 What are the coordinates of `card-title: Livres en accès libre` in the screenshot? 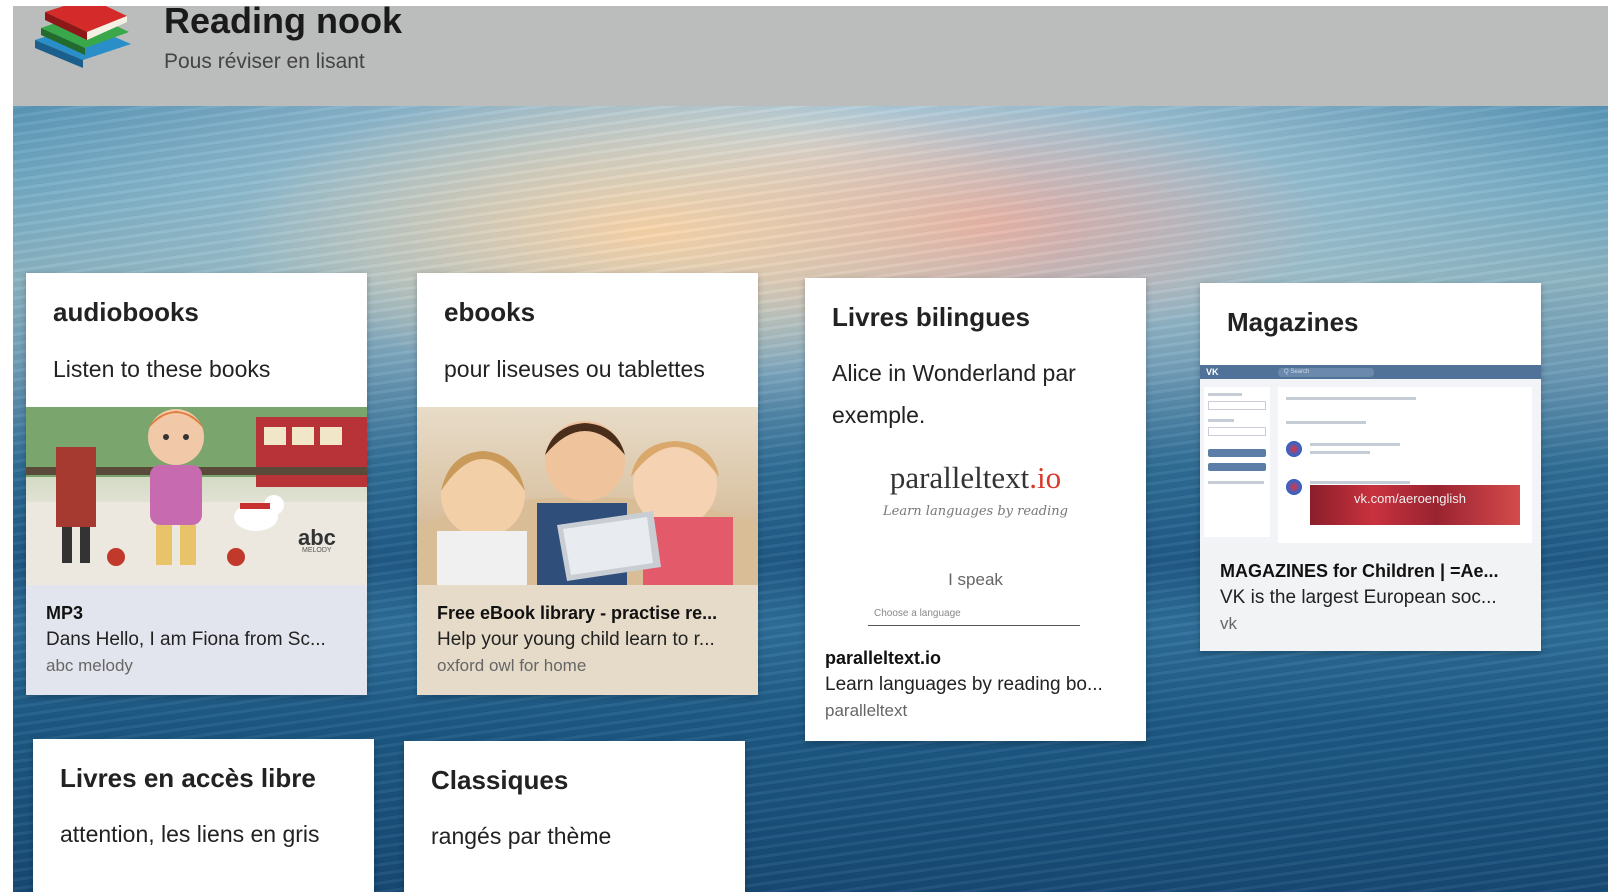 It's located at (188, 778).